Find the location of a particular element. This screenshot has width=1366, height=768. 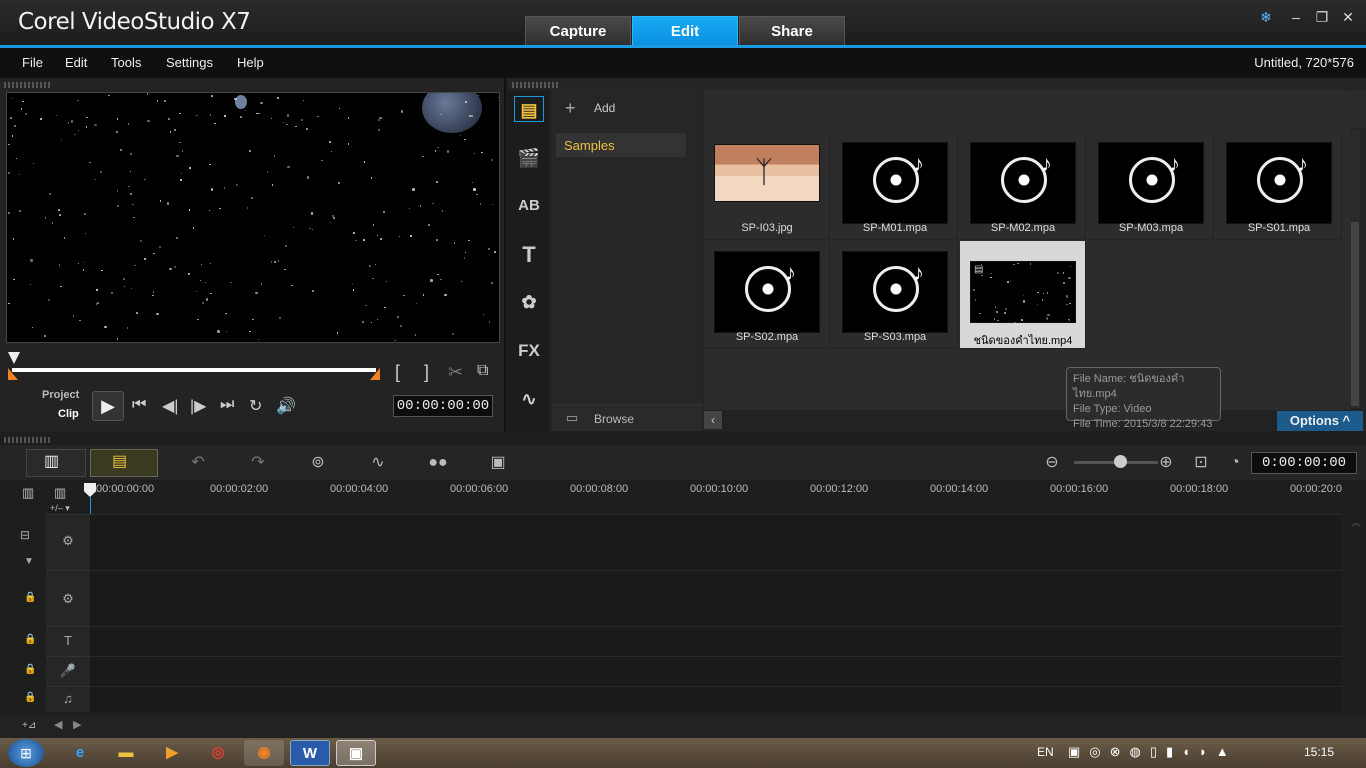

next-frame-button: |▶ is located at coordinates (198, 406).